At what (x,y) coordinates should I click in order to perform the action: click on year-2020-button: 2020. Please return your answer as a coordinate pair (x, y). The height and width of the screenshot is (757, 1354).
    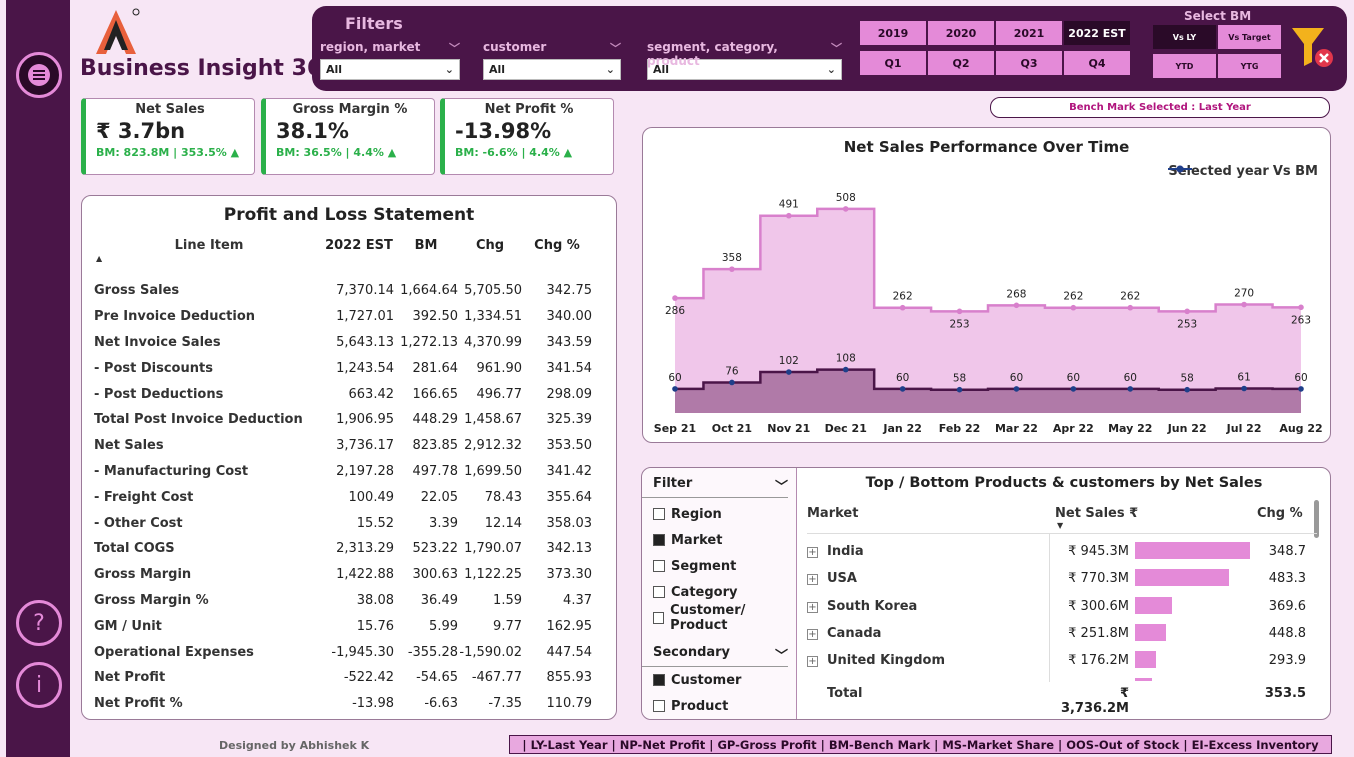
    Looking at the image, I should click on (961, 33).